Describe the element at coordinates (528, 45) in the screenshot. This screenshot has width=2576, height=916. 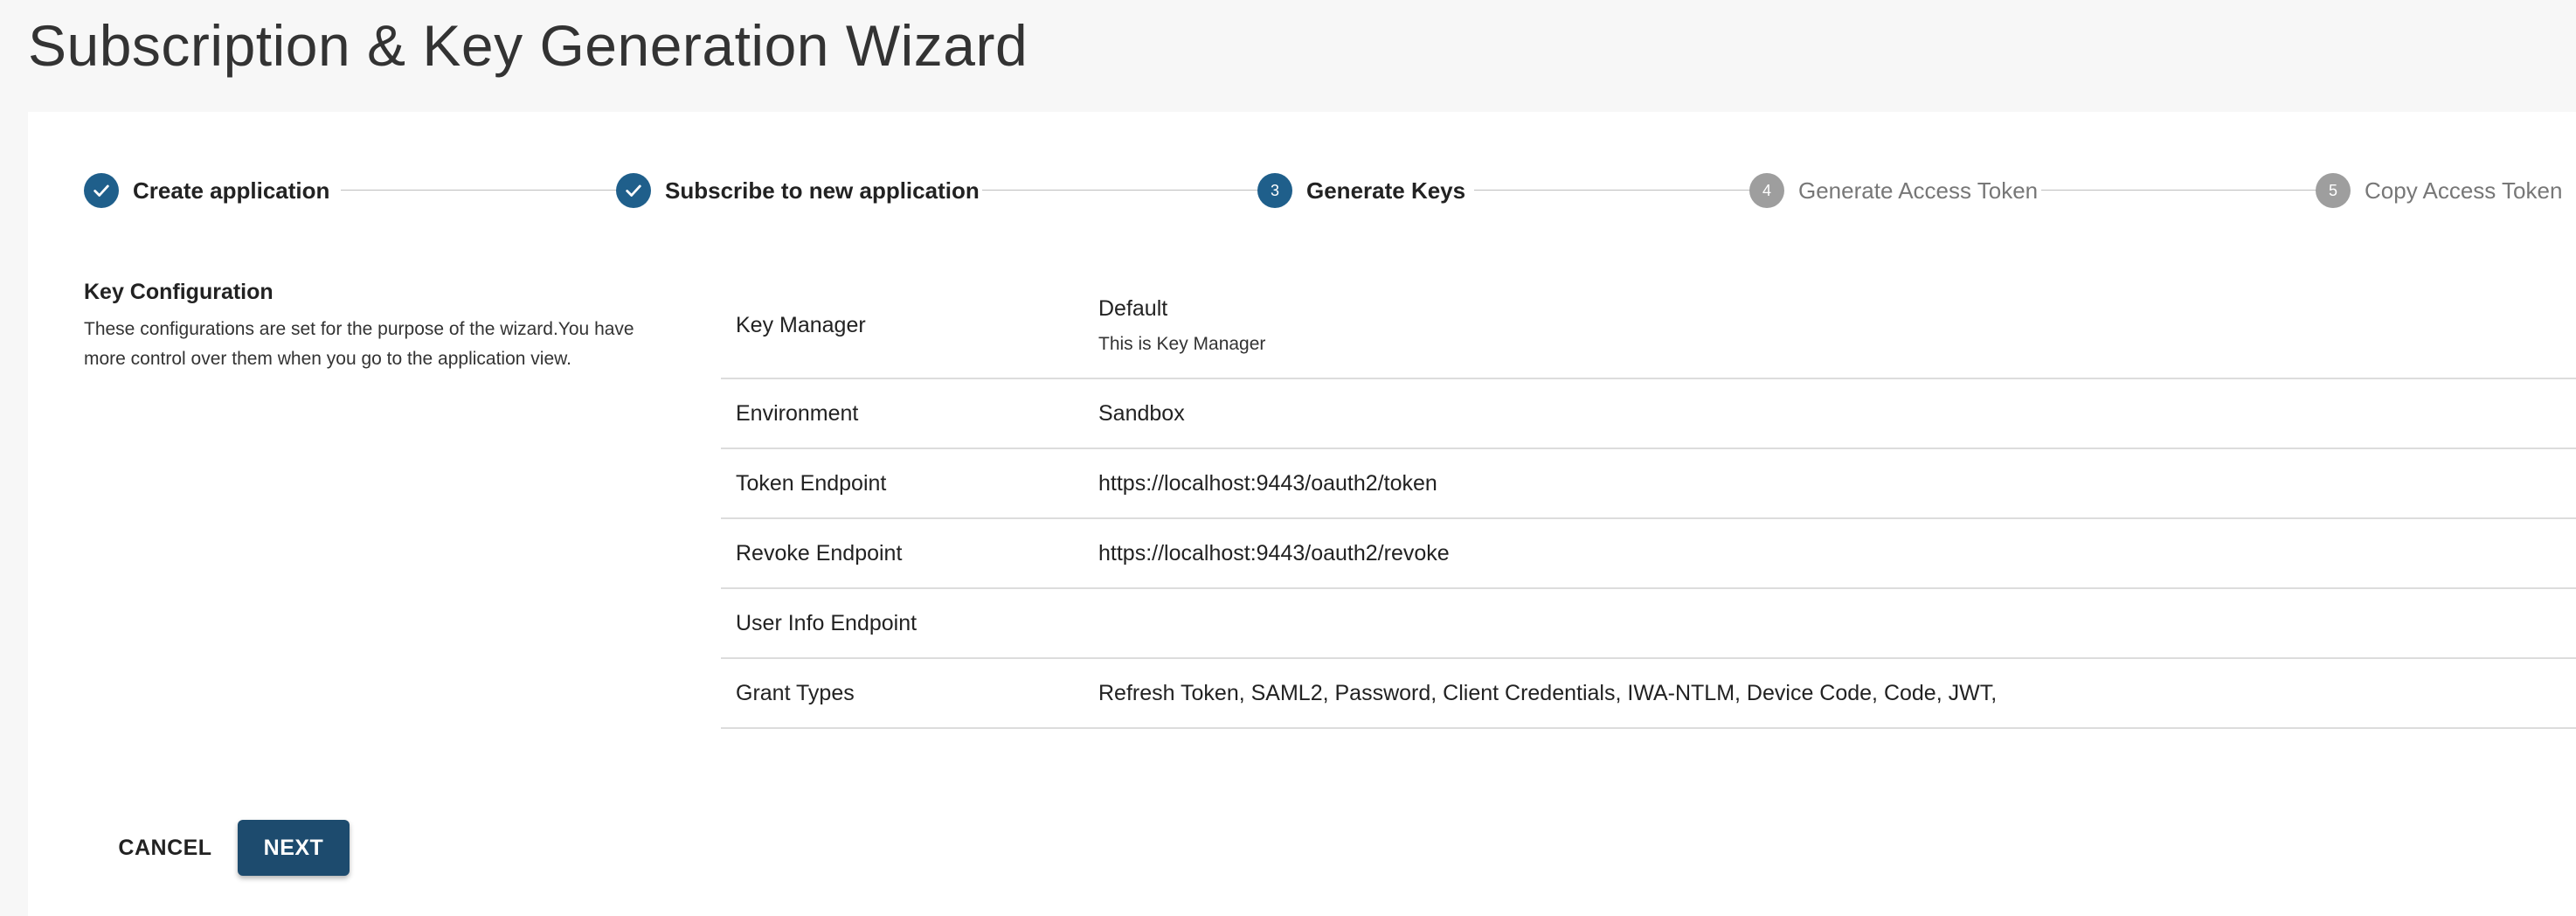
I see `page-title: Subscription & Key Generation Wizard` at that location.